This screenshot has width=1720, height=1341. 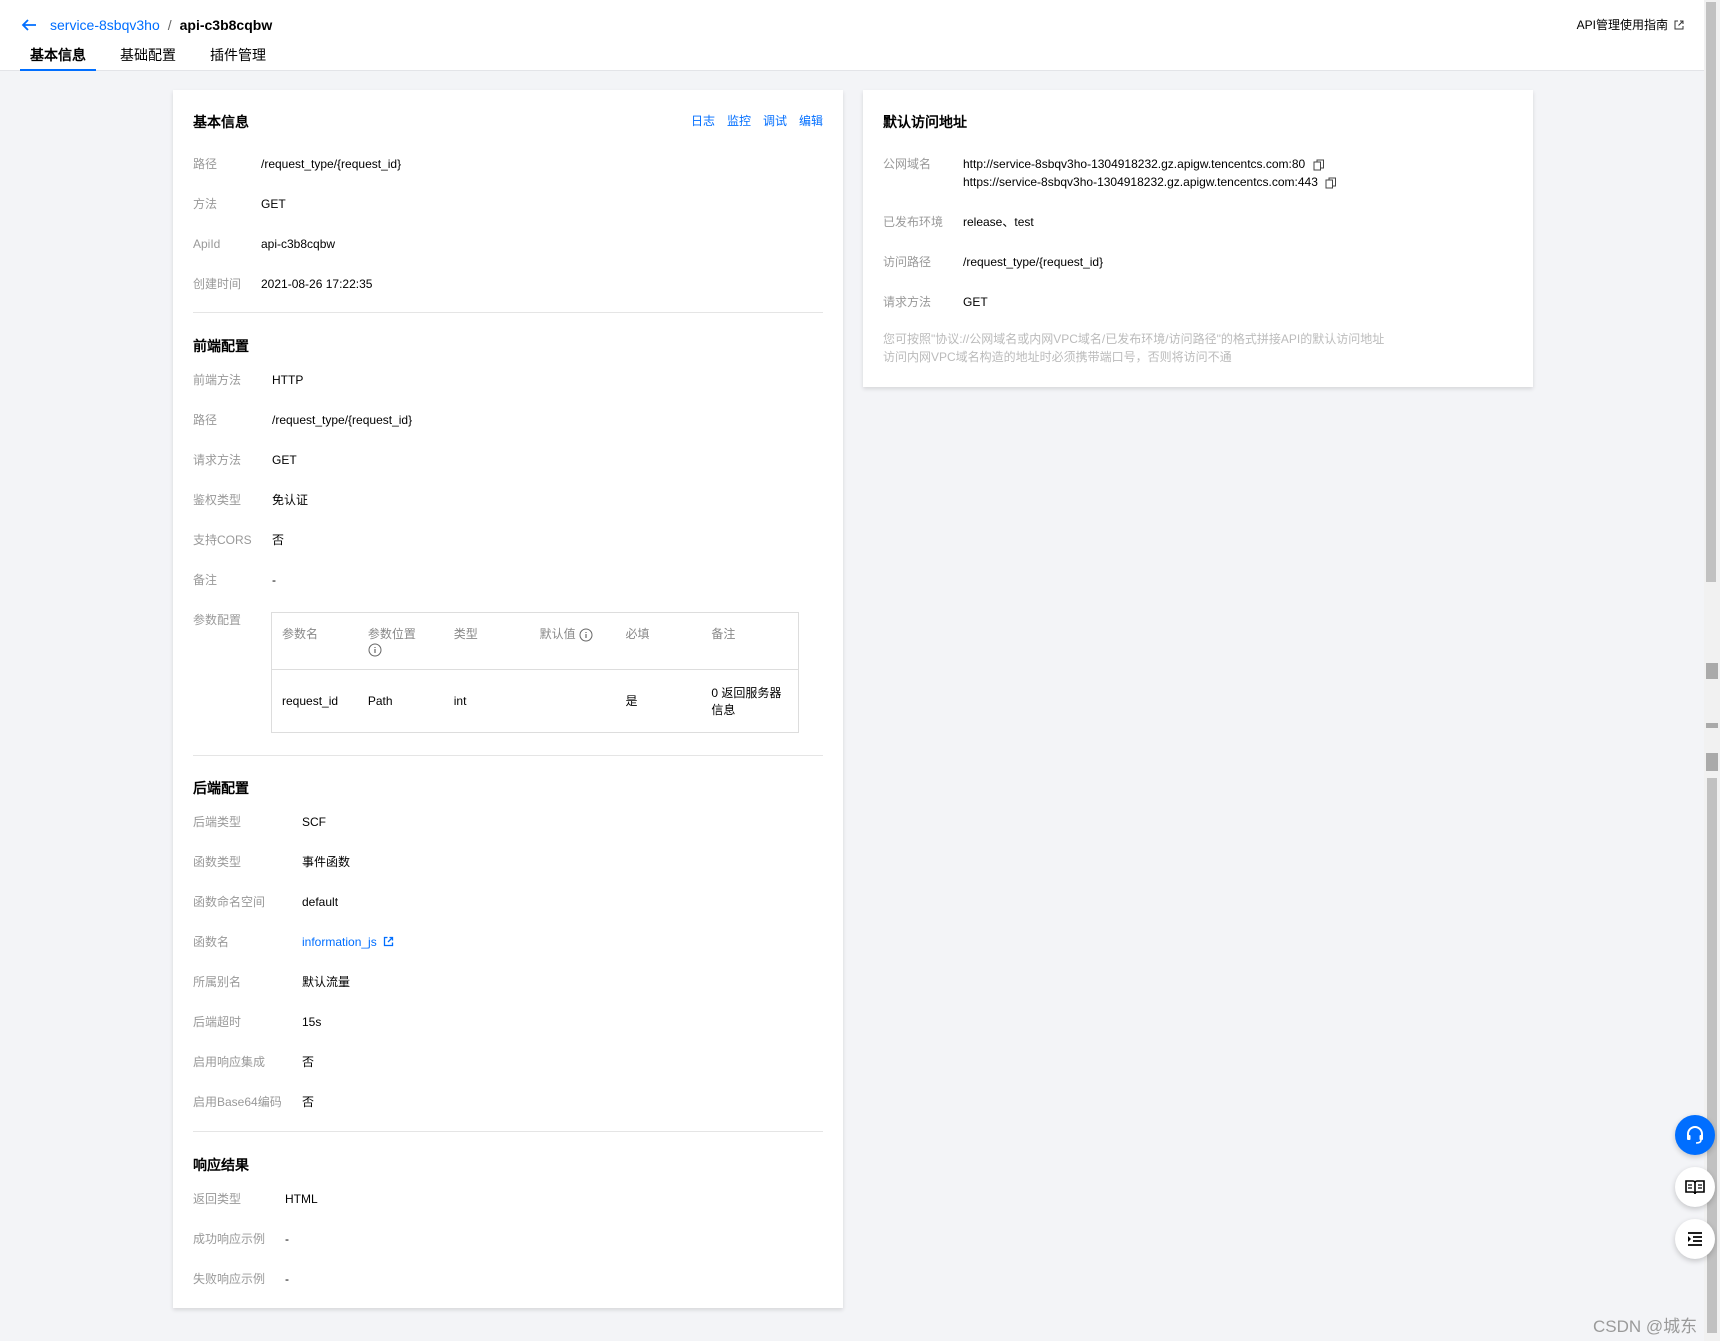 I want to click on info-label: 失败响应示例, so click(x=229, y=1279).